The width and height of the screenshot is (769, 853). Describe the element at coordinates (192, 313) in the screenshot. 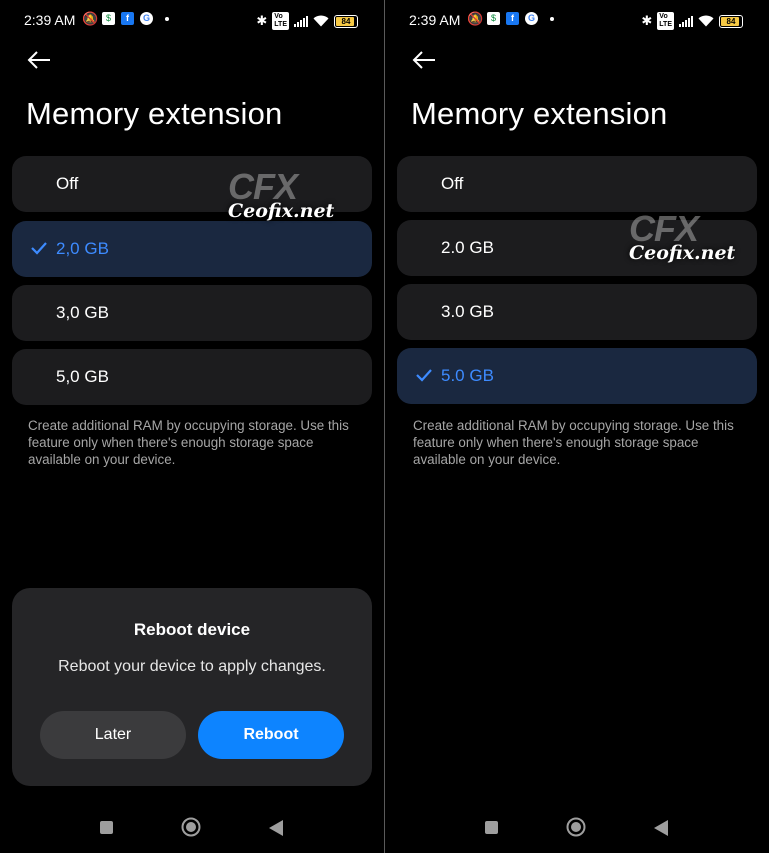

I see `option-3gb: 3,0 GB` at that location.